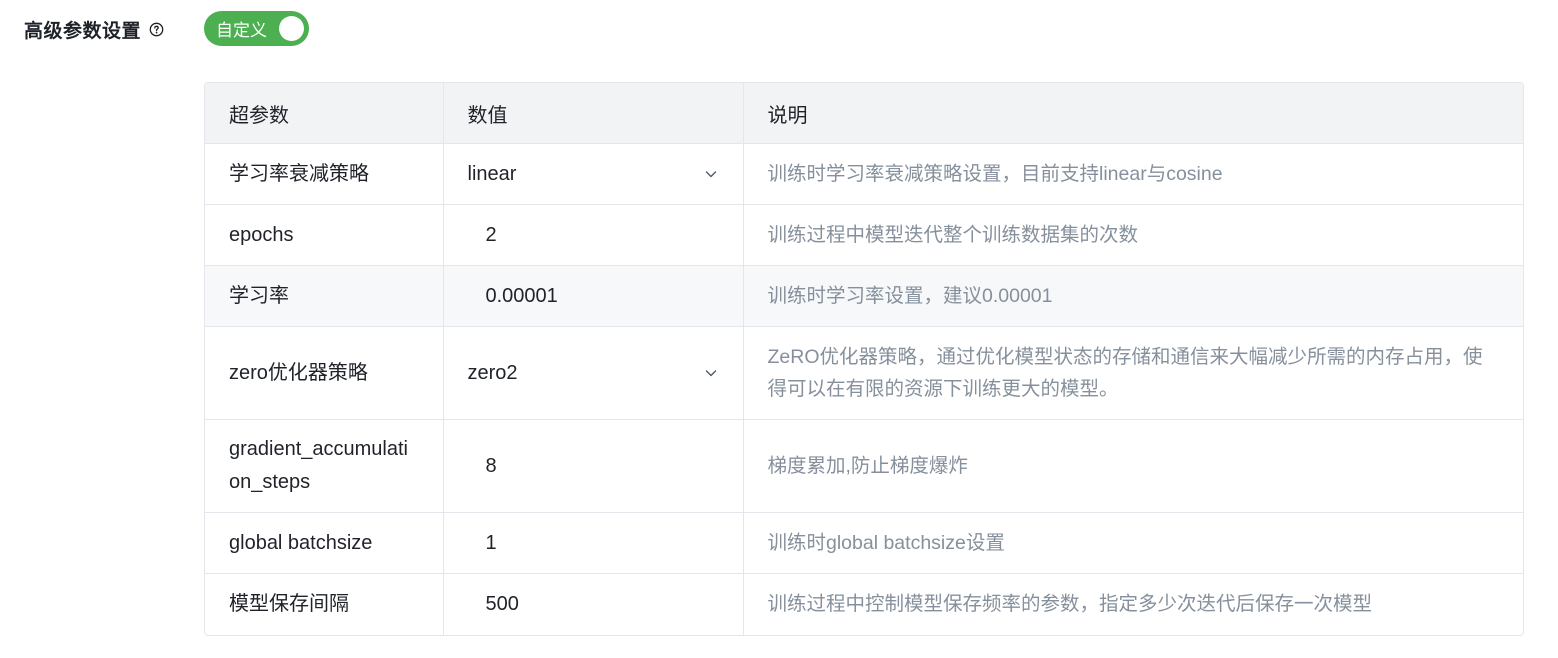  What do you see at coordinates (241, 30) in the screenshot?
I see `toggle-label: 自定义` at bounding box center [241, 30].